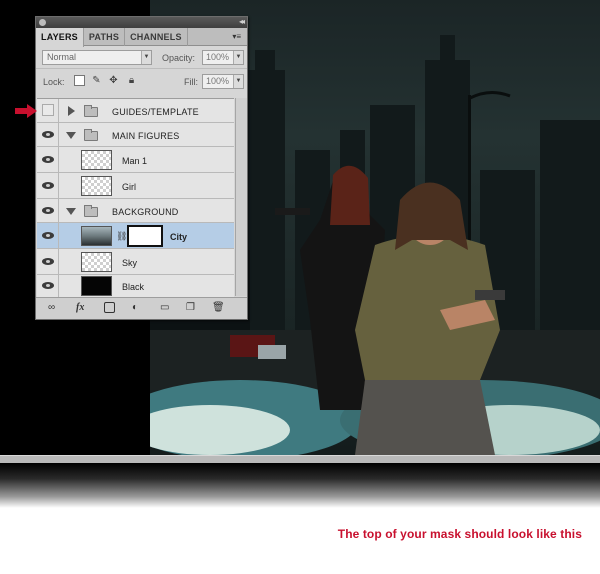 This screenshot has height=574, width=600. Describe the element at coordinates (218, 307) in the screenshot. I see `trash-icon: 🗑︎` at that location.